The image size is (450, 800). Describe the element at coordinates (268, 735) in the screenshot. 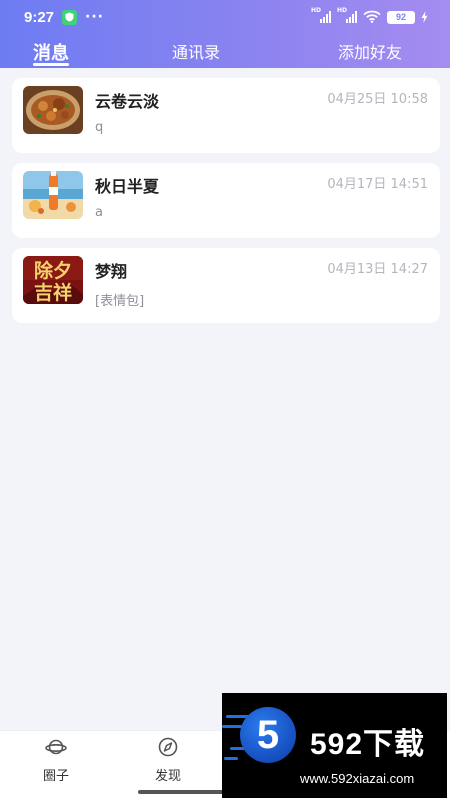

I see `watermark-logo: 5` at that location.